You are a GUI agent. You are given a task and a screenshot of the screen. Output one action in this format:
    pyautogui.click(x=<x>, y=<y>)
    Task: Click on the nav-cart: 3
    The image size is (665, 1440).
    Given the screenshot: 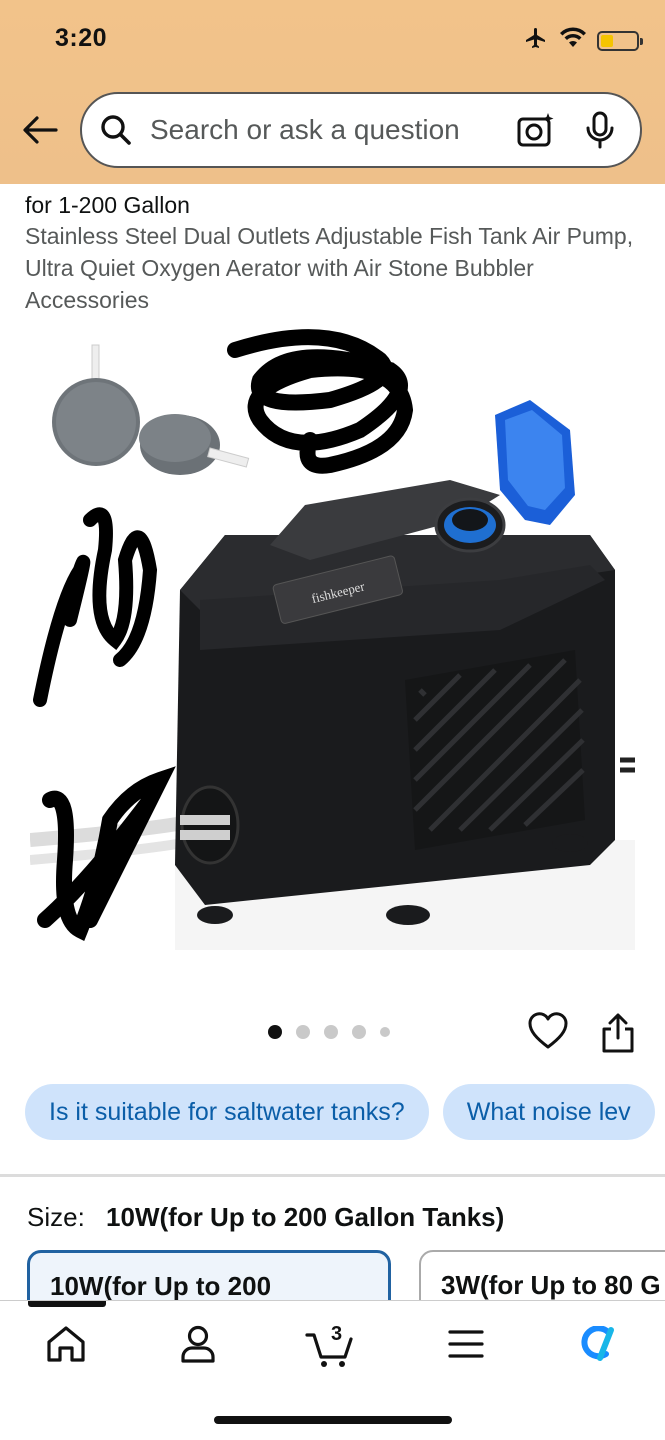 What is the action you would take?
    pyautogui.click(x=330, y=1346)
    